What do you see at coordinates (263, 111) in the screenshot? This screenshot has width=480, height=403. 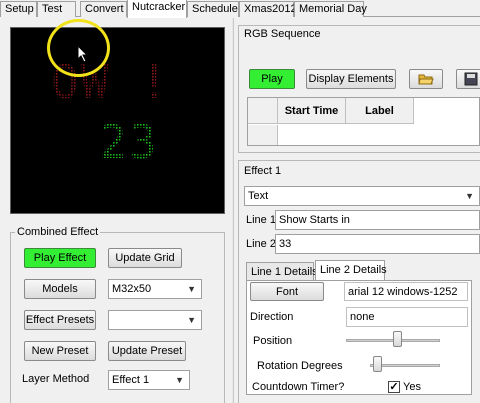 I see `grid-corner-header` at bounding box center [263, 111].